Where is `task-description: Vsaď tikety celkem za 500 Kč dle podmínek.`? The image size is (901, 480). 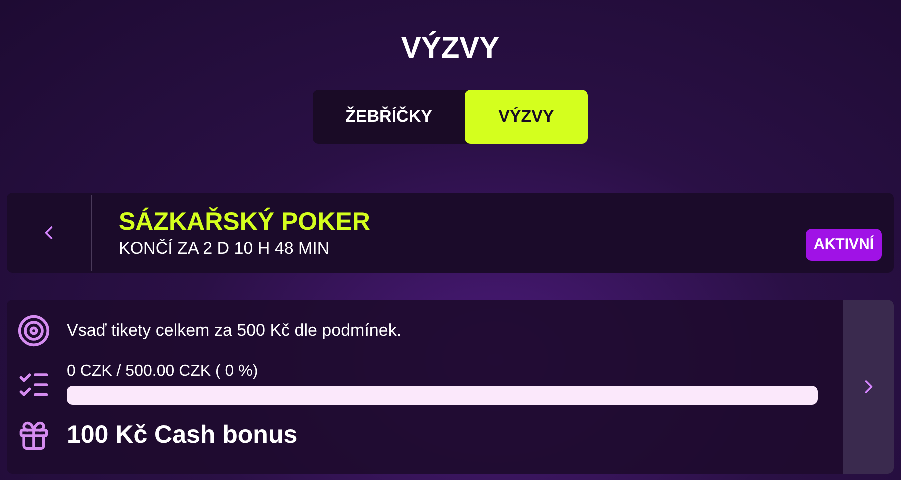
task-description: Vsaď tikety celkem za 500 Kč dle podmínek. is located at coordinates (234, 331).